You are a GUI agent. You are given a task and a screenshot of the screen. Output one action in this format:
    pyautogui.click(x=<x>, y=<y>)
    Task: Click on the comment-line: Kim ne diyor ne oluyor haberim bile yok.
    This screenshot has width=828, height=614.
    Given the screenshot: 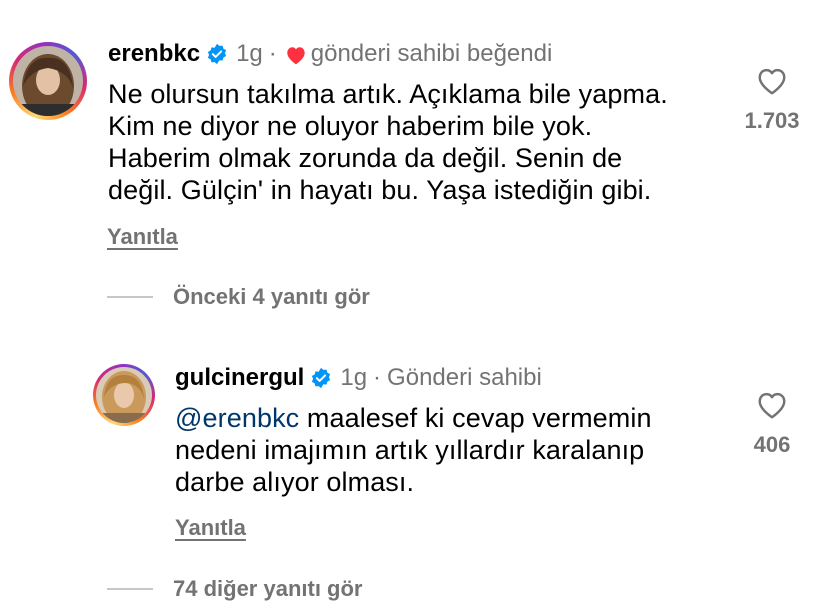 What is the action you would take?
    pyautogui.click(x=350, y=126)
    